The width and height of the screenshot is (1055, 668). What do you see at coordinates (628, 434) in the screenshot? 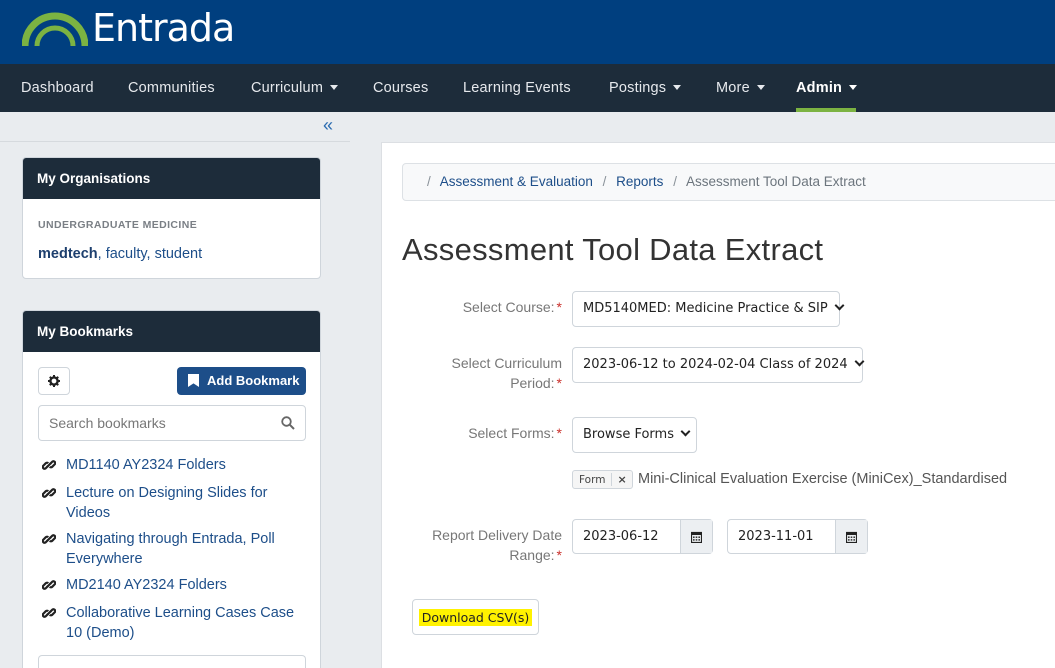
I see `browse-forms-label: Browse Forms` at bounding box center [628, 434].